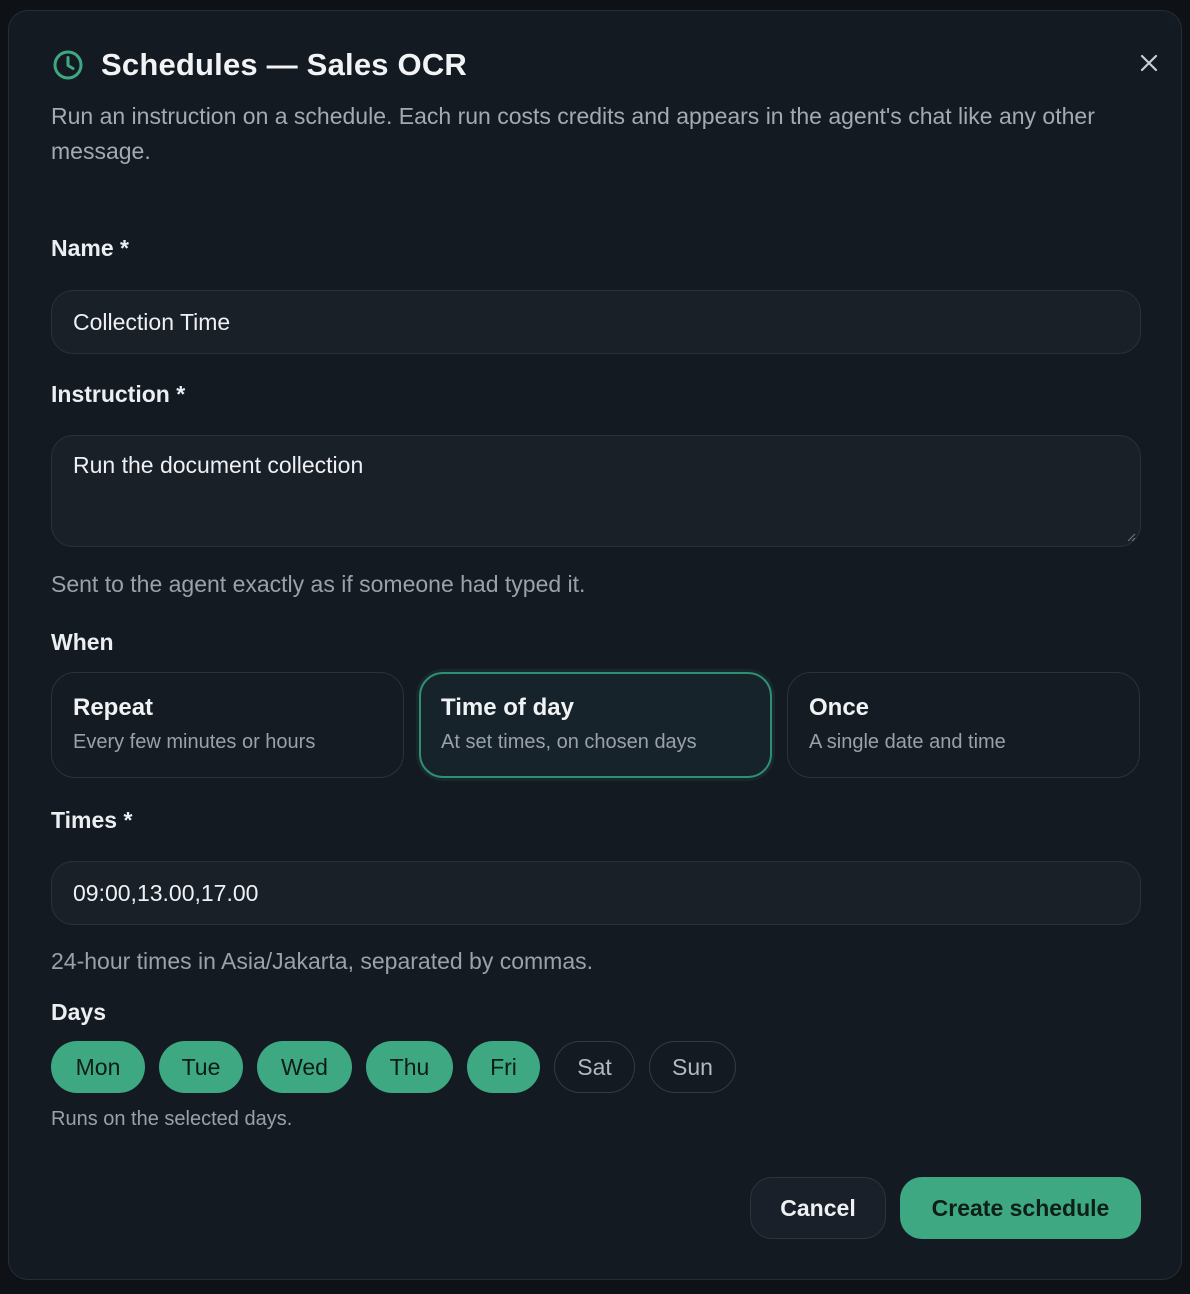 The image size is (1190, 1294). I want to click on day-chip-sun: Sun, so click(692, 1067).